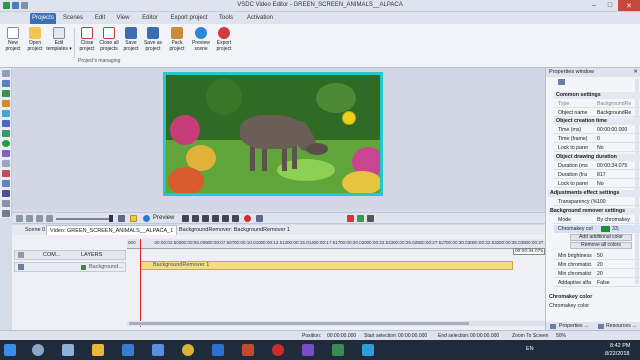 This screenshot has width=640, height=360. Describe the element at coordinates (597, 113) in the screenshot. I see `prop-object-name: Object name BackgroundRe` at that location.